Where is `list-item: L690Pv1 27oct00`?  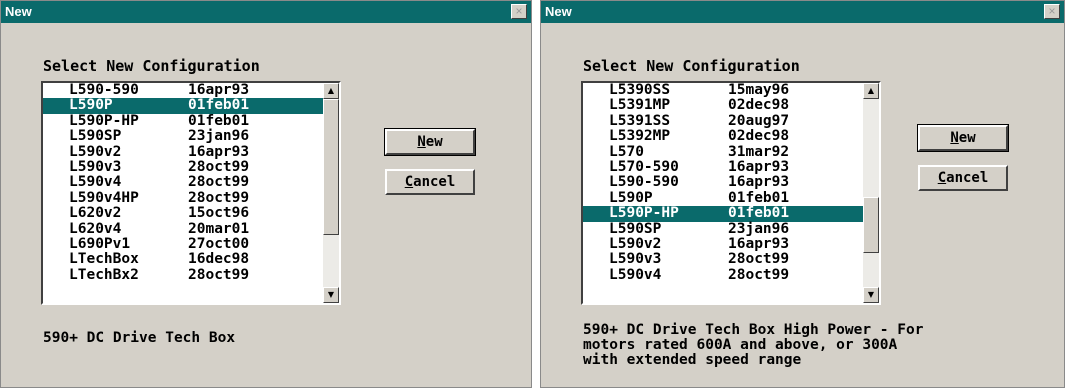
list-item: L690Pv1 27oct00 is located at coordinates (183, 243).